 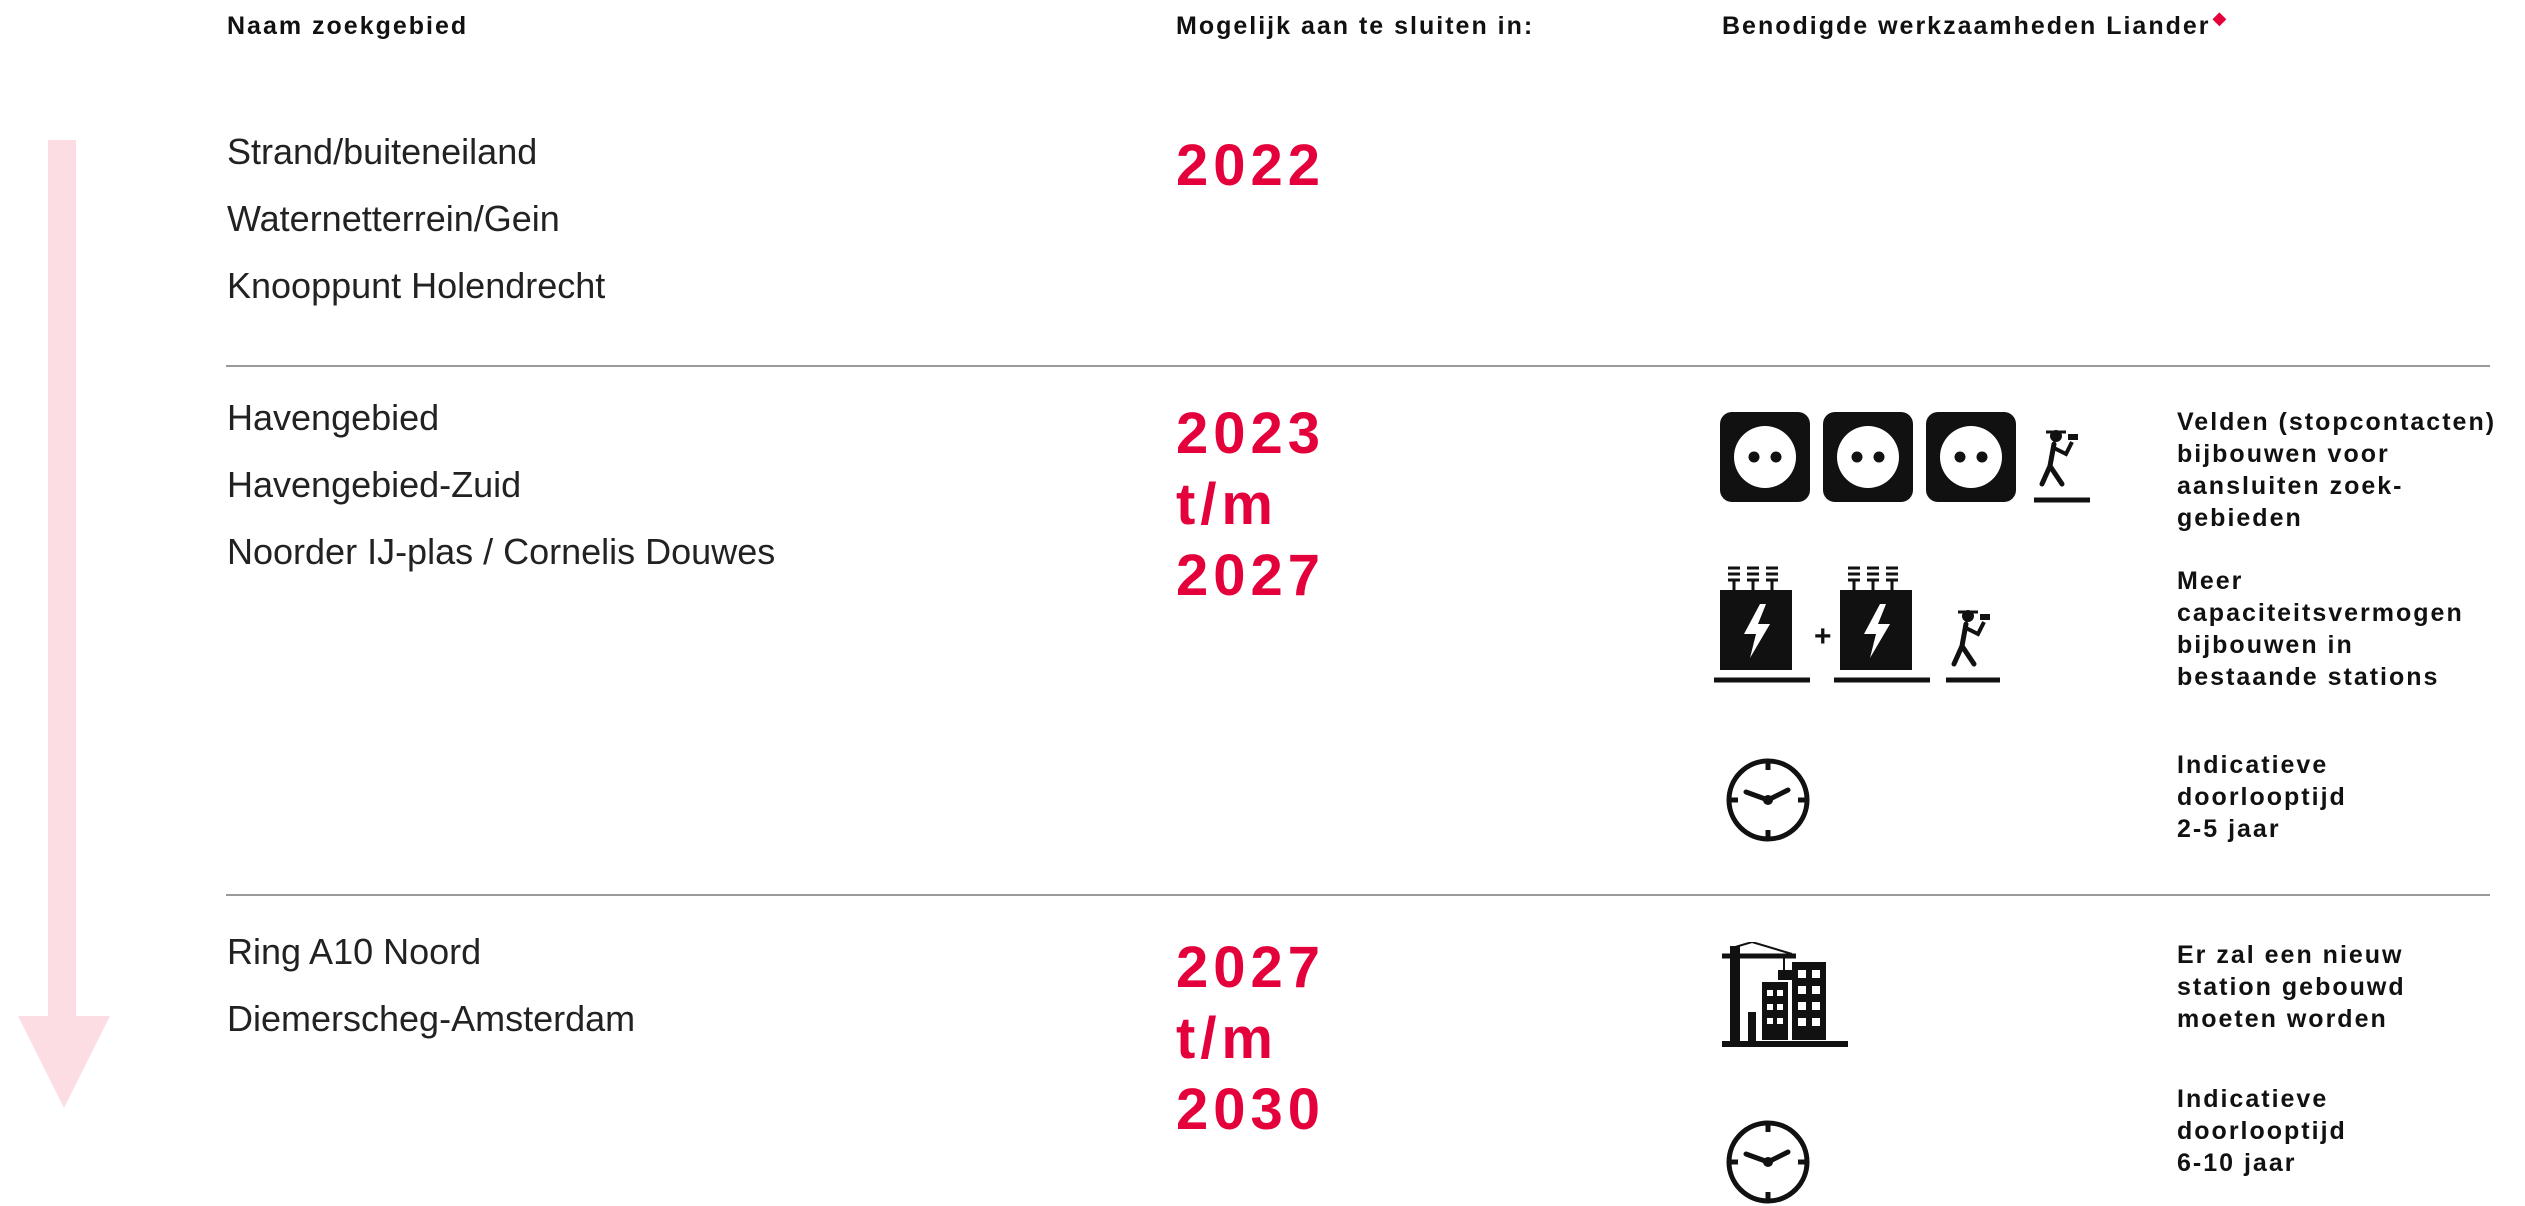 I want to click on area-name: Havengebied-Zuid, so click(x=374, y=484).